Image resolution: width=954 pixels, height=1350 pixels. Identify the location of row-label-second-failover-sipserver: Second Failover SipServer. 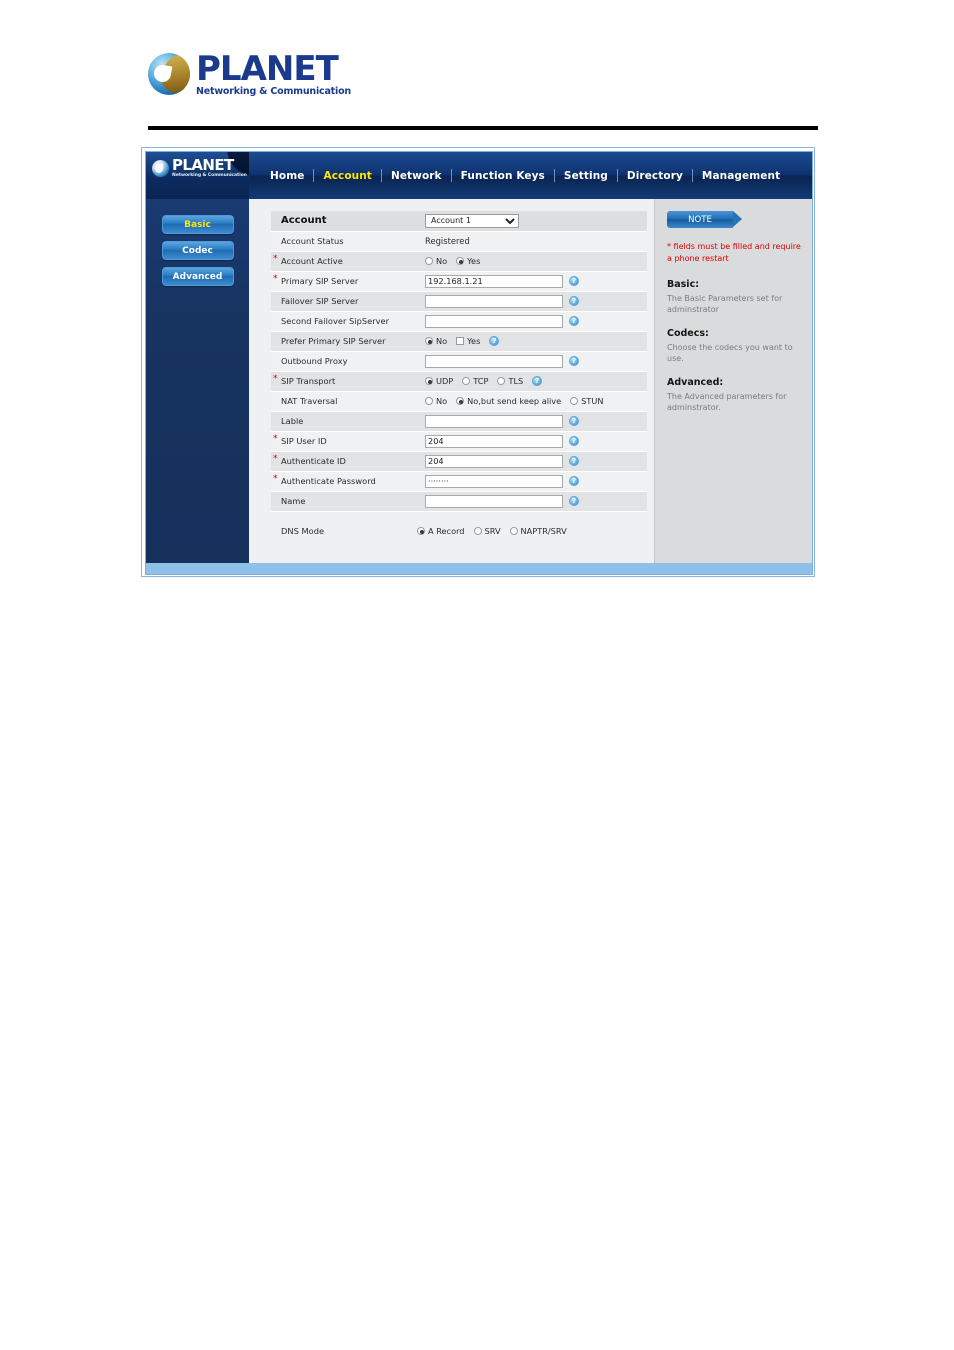
(345, 321).